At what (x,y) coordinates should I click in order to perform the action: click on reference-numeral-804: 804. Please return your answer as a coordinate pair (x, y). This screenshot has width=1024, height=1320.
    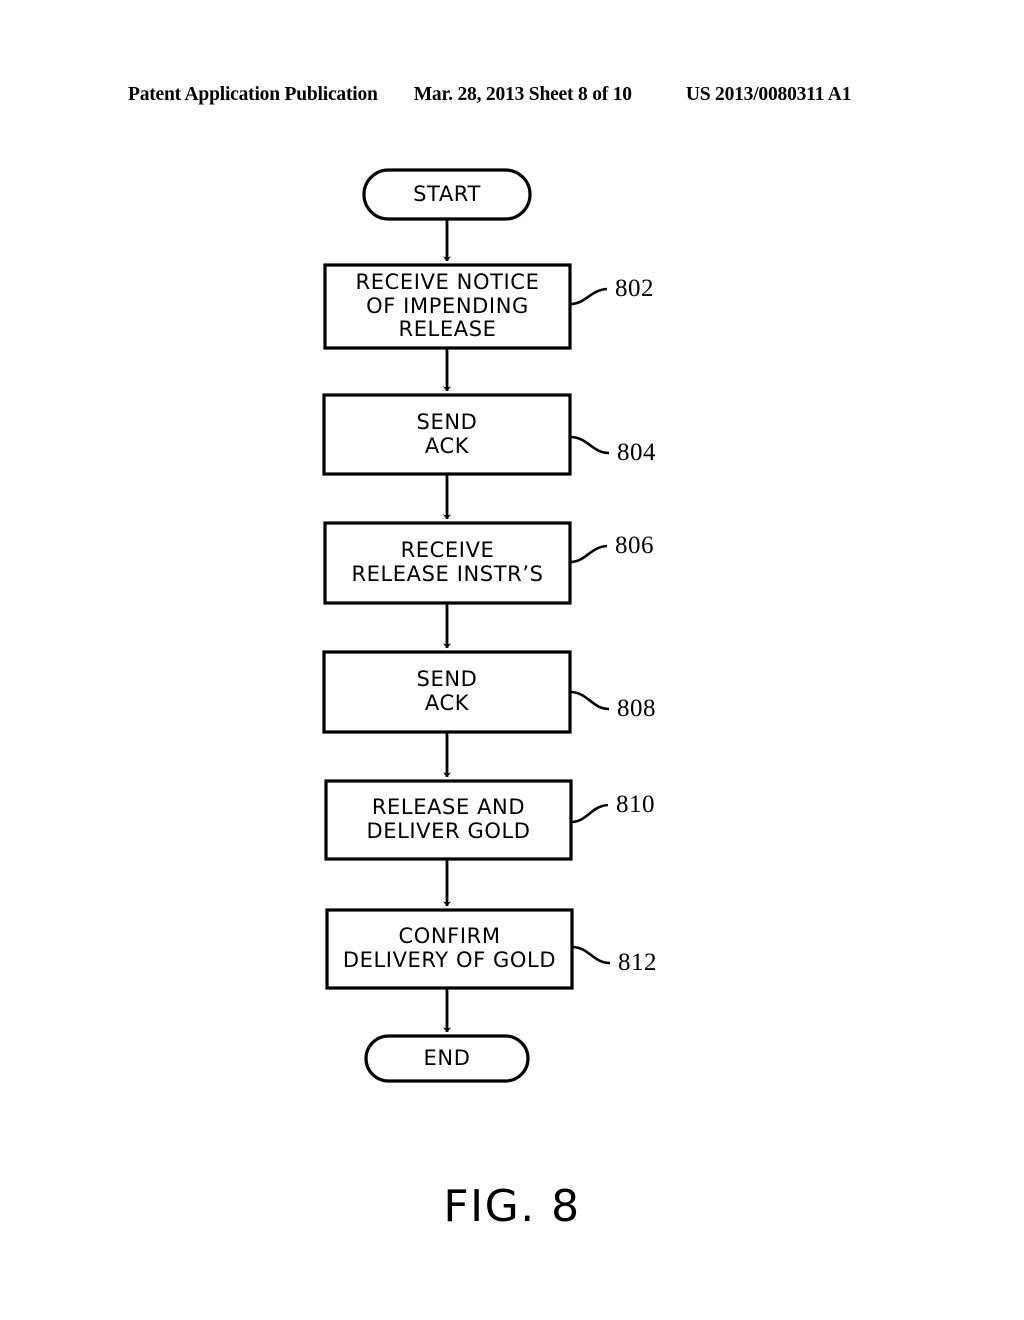
    Looking at the image, I should click on (636, 452).